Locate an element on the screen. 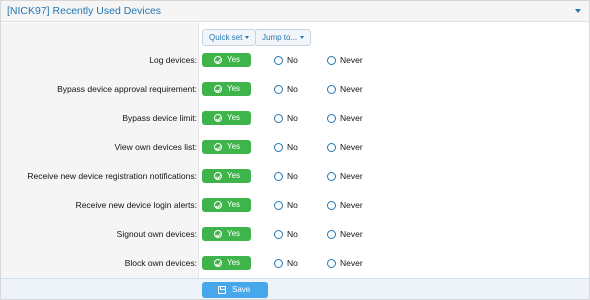 The width and height of the screenshot is (590, 300). permission-label: Bypass device approval requirement: is located at coordinates (127, 89).